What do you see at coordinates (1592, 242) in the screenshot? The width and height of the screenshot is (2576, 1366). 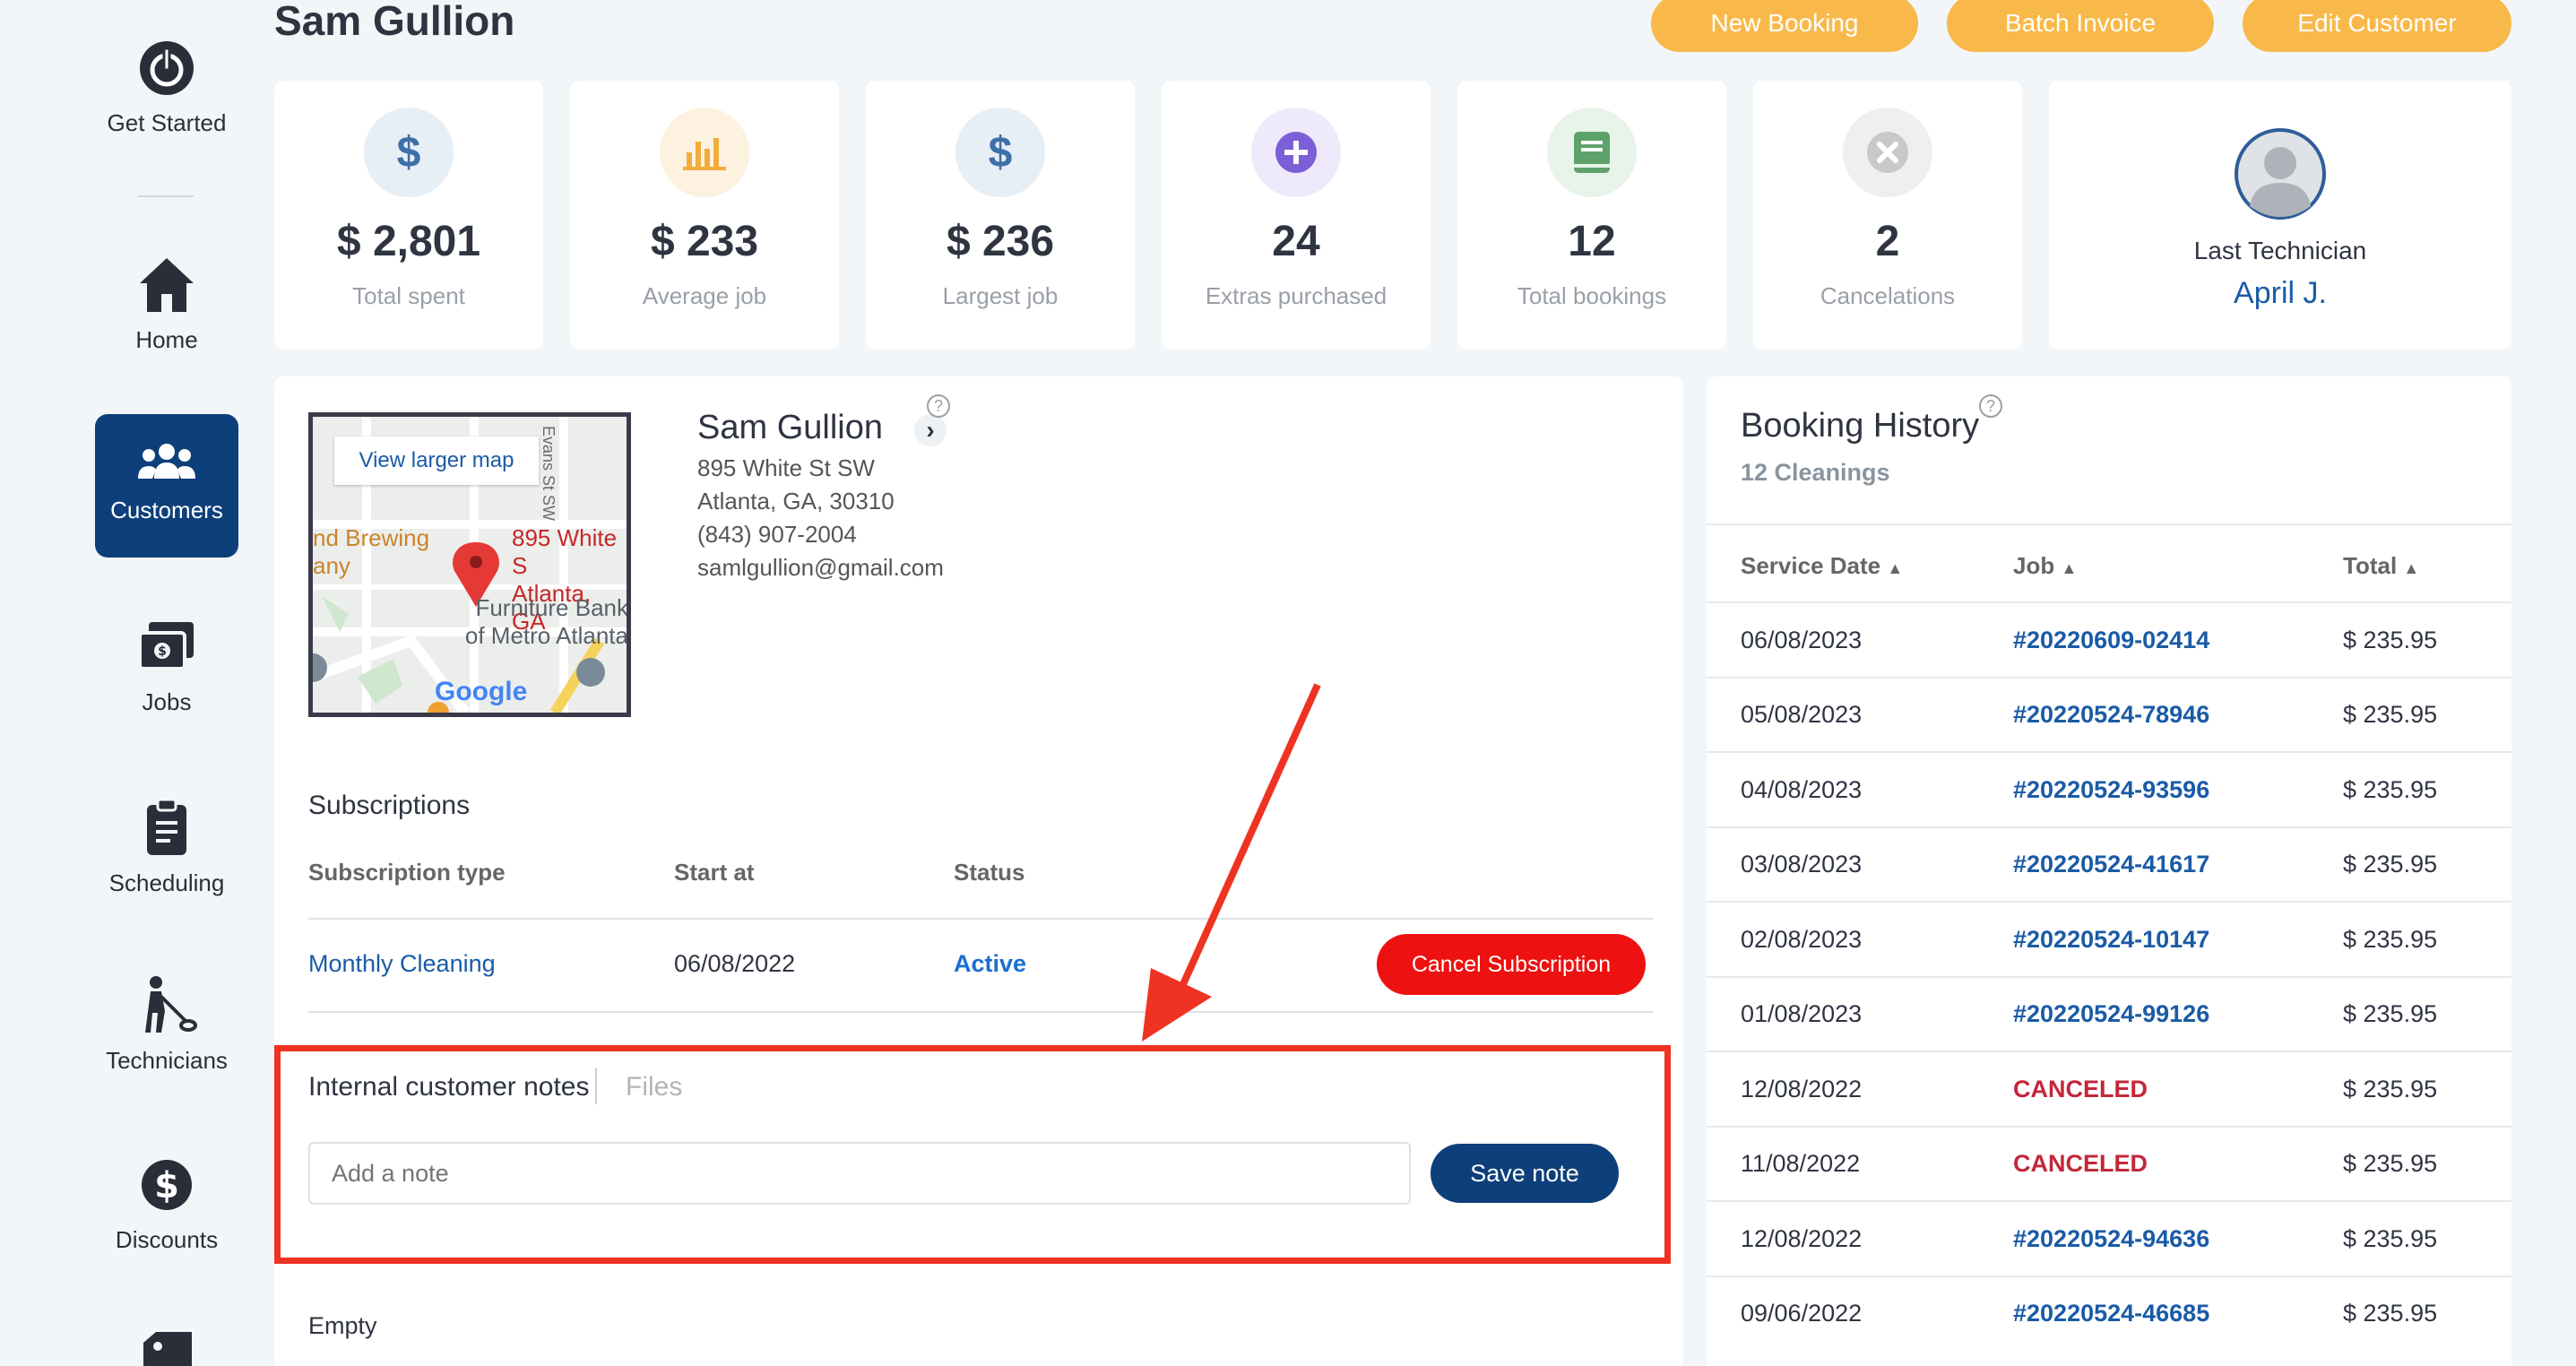 I see `stat-value: 12` at bounding box center [1592, 242].